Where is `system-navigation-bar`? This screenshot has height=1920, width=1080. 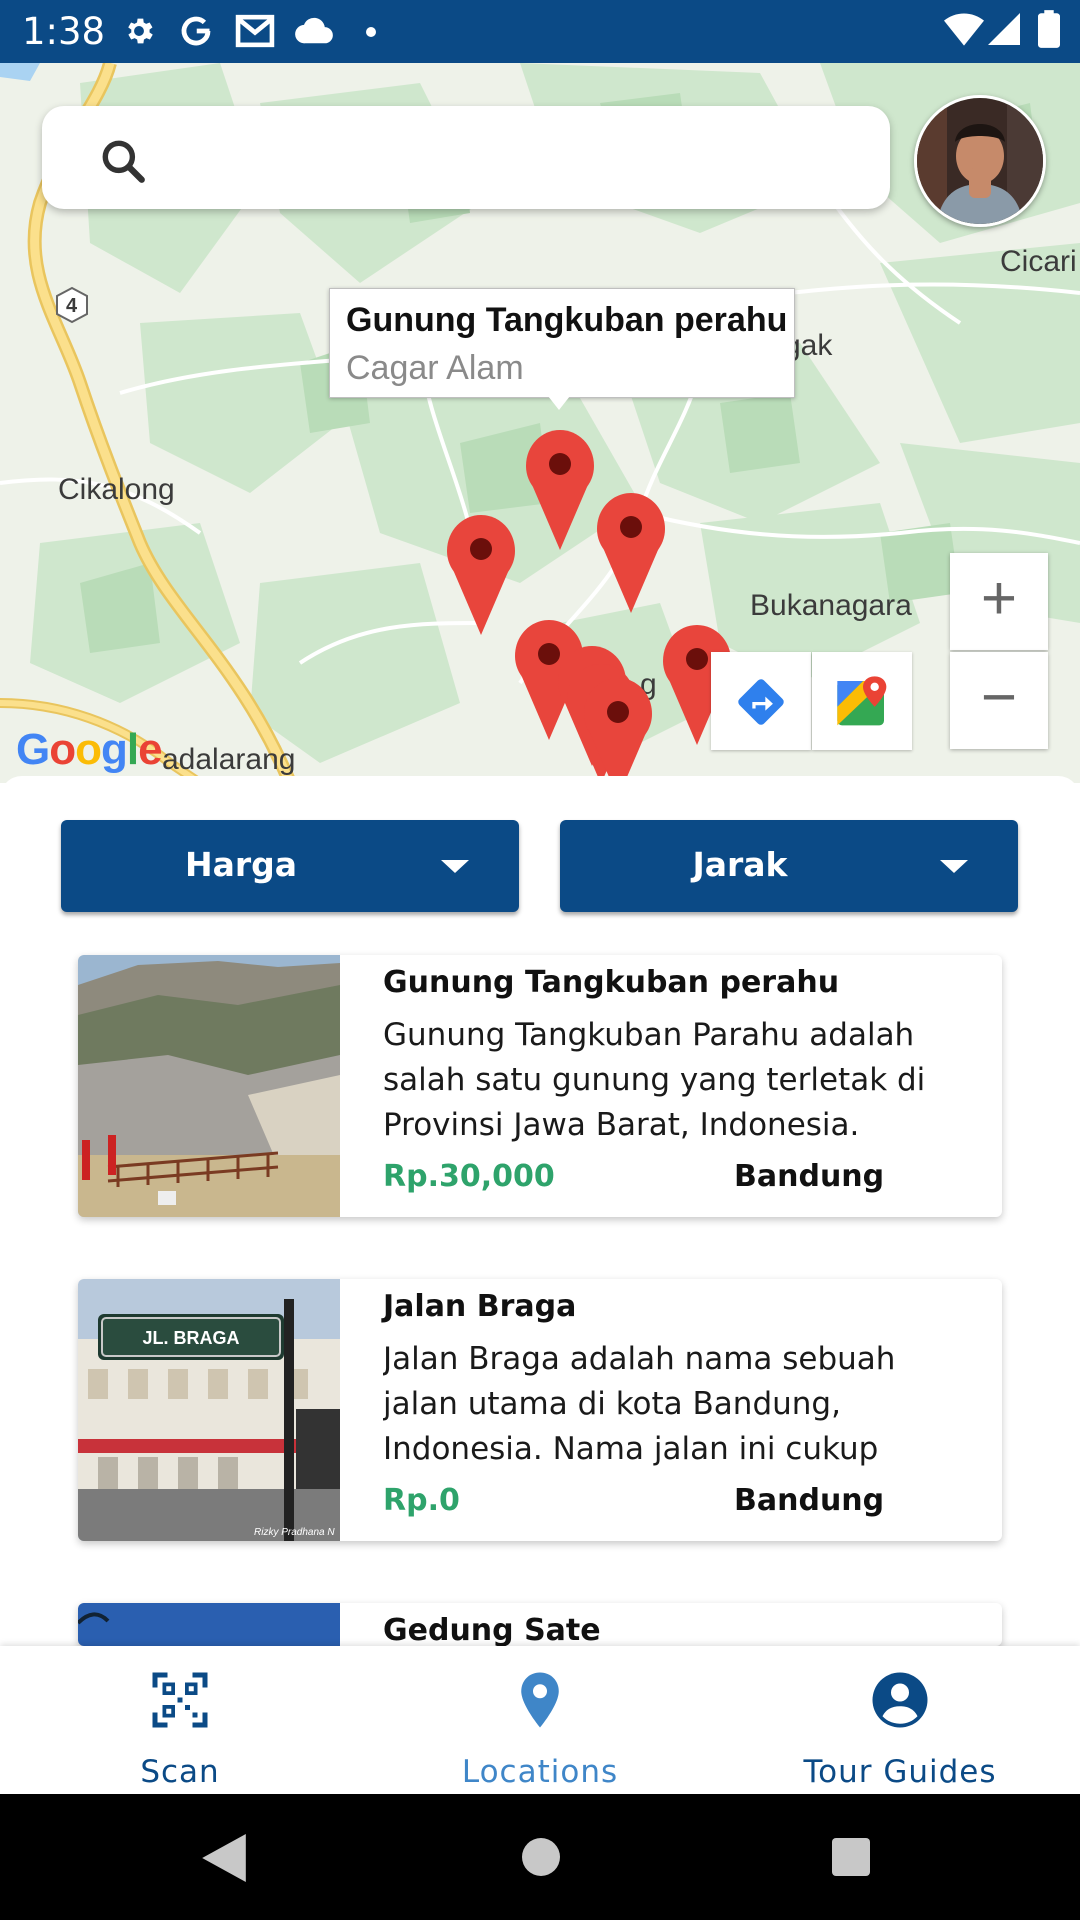
system-navigation-bar is located at coordinates (540, 1857).